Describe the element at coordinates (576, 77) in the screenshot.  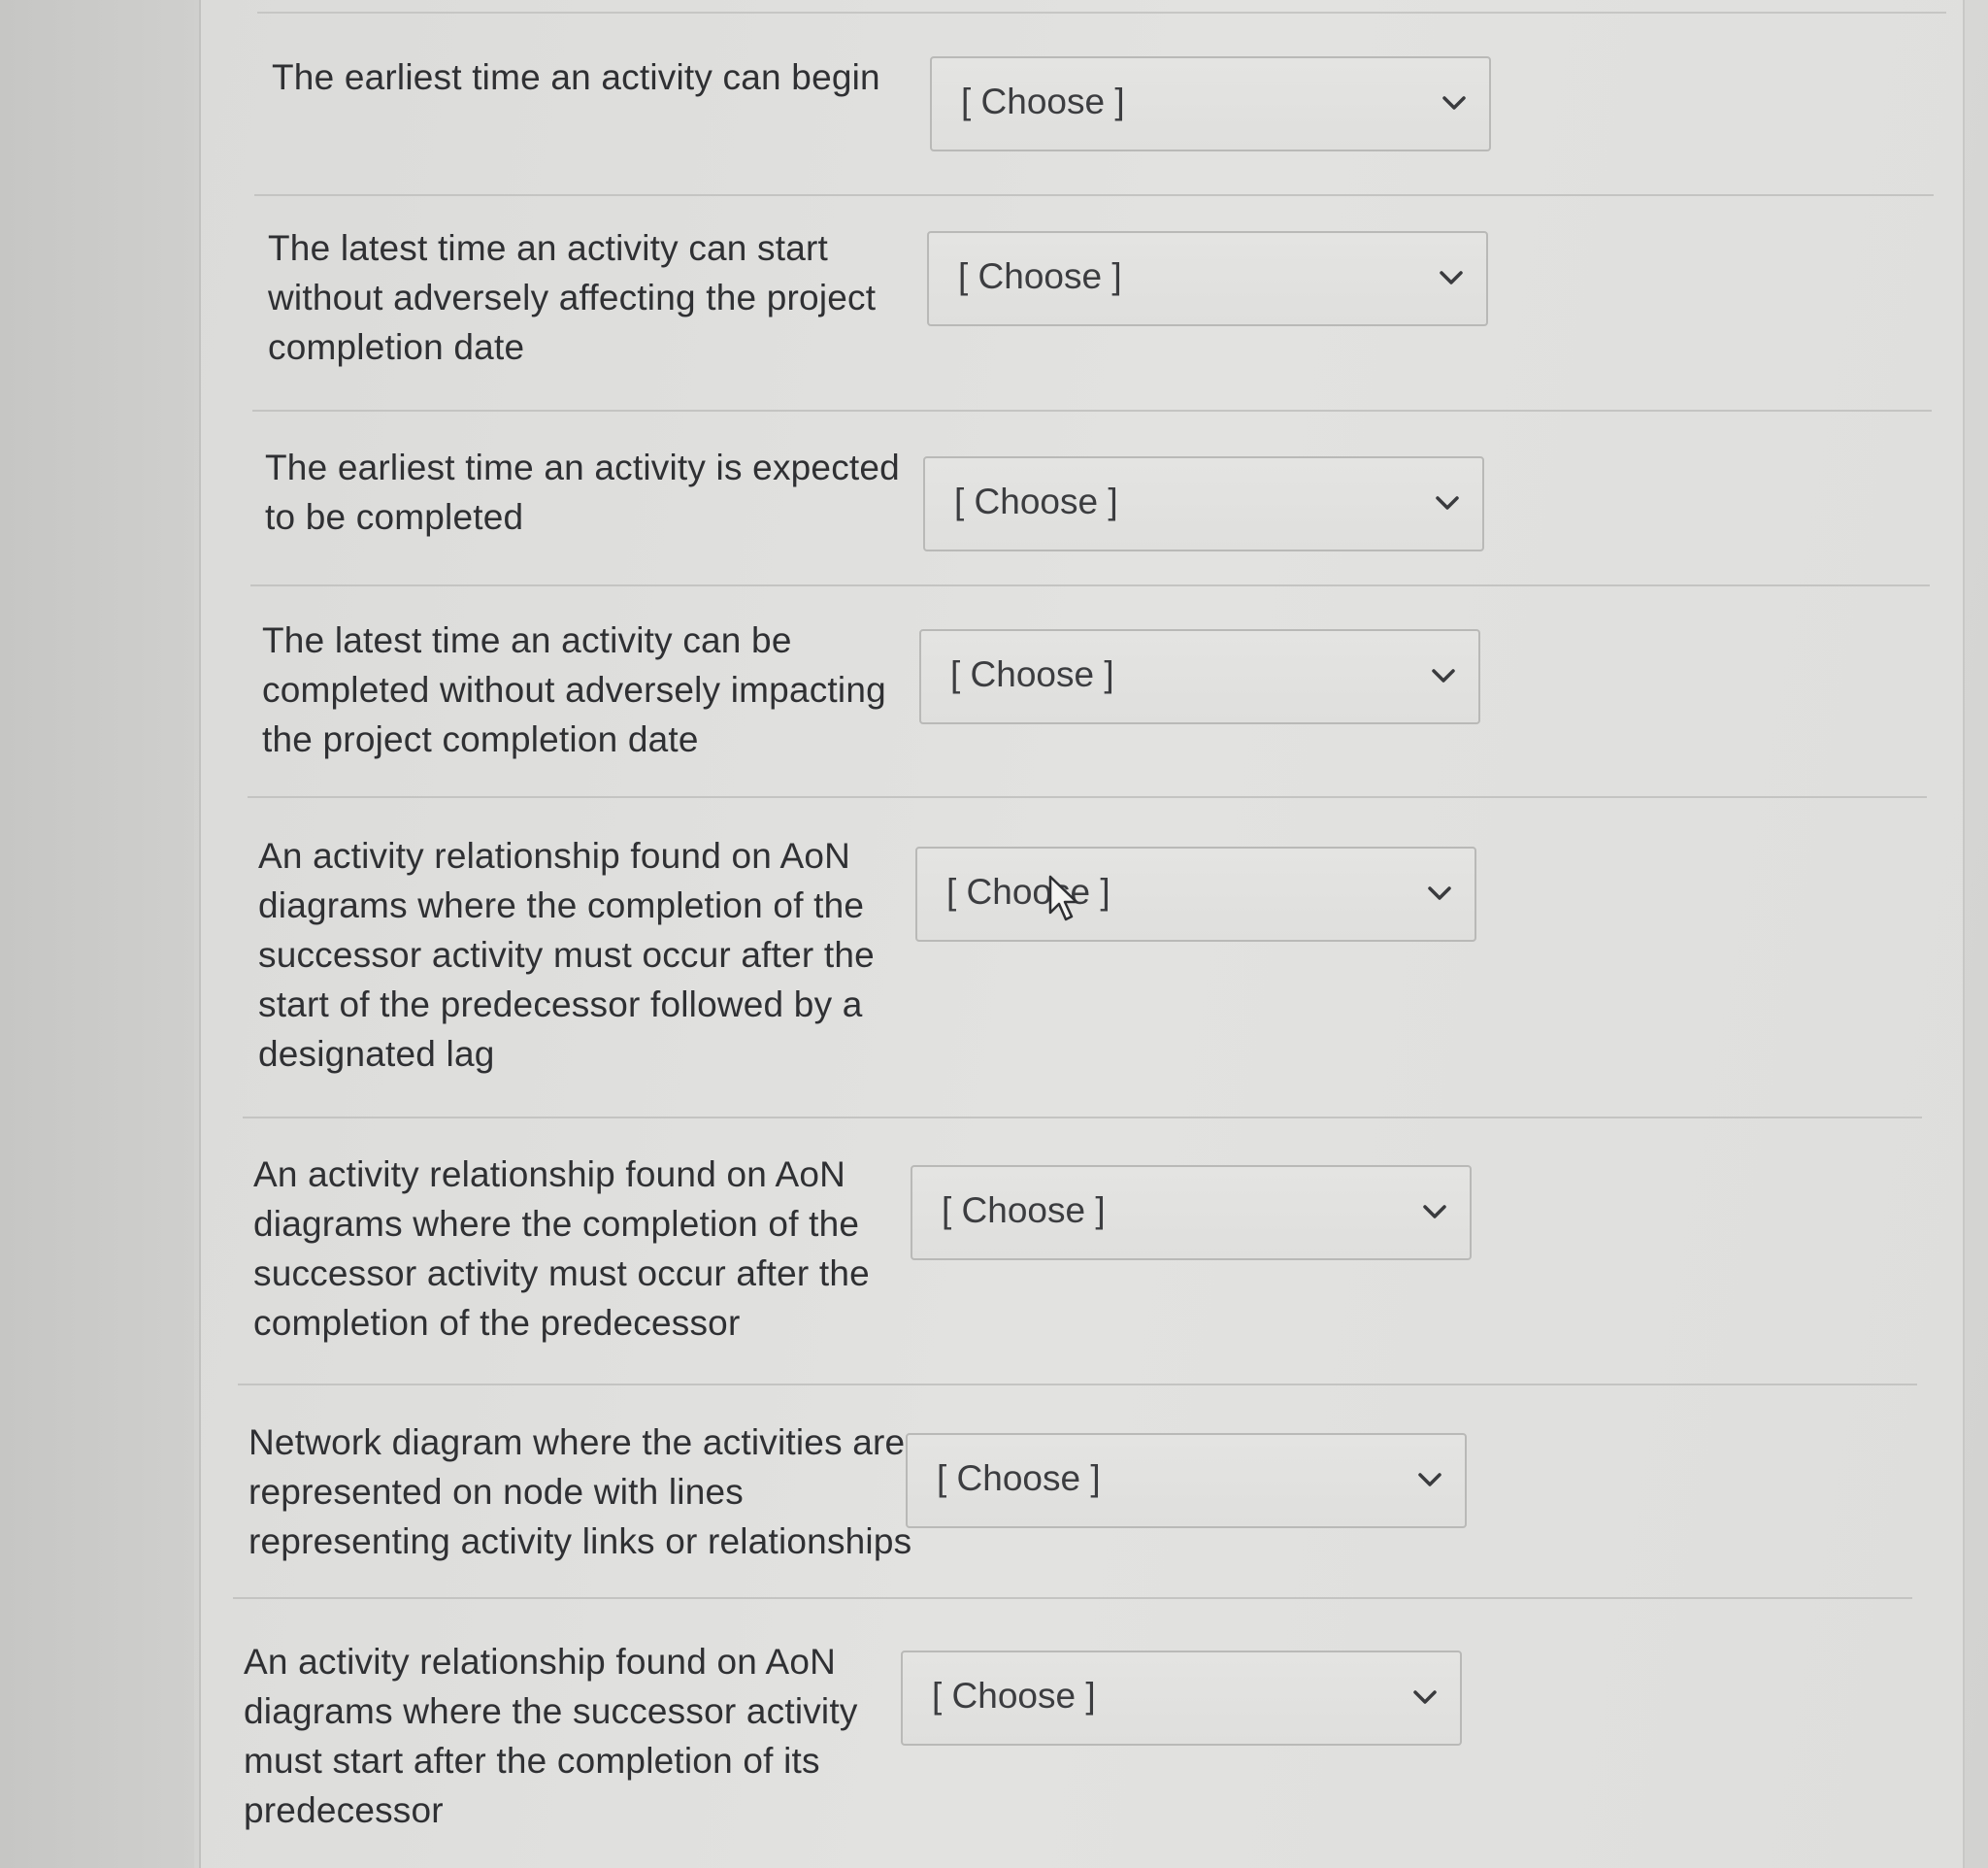
I see `question-prompt: The earliest time an activity can begin` at that location.